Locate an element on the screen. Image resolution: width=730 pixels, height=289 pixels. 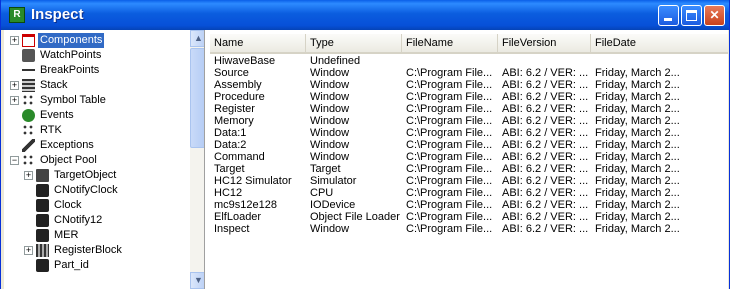
cell-type: Simulator is located at coordinates (333, 181).